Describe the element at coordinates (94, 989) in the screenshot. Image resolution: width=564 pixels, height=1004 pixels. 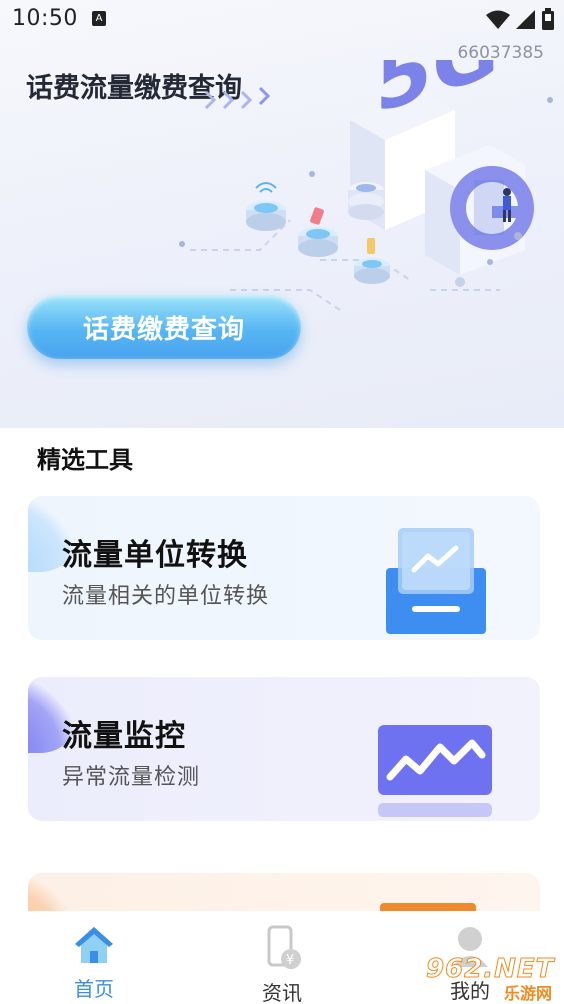
I see `nav-label: 首页` at that location.